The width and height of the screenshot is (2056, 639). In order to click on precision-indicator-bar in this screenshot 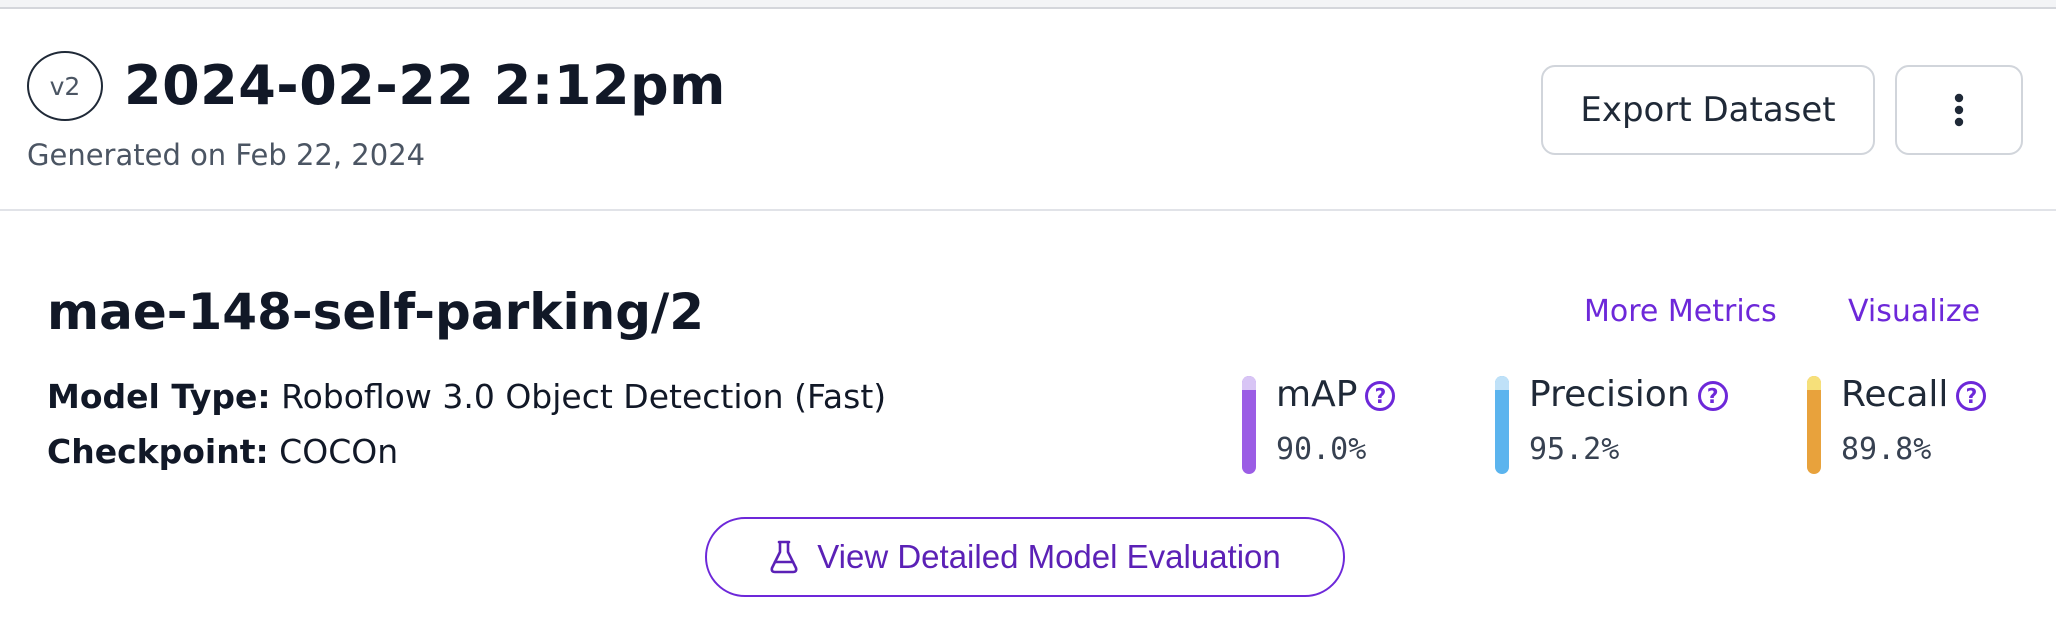, I will do `click(1502, 425)`.